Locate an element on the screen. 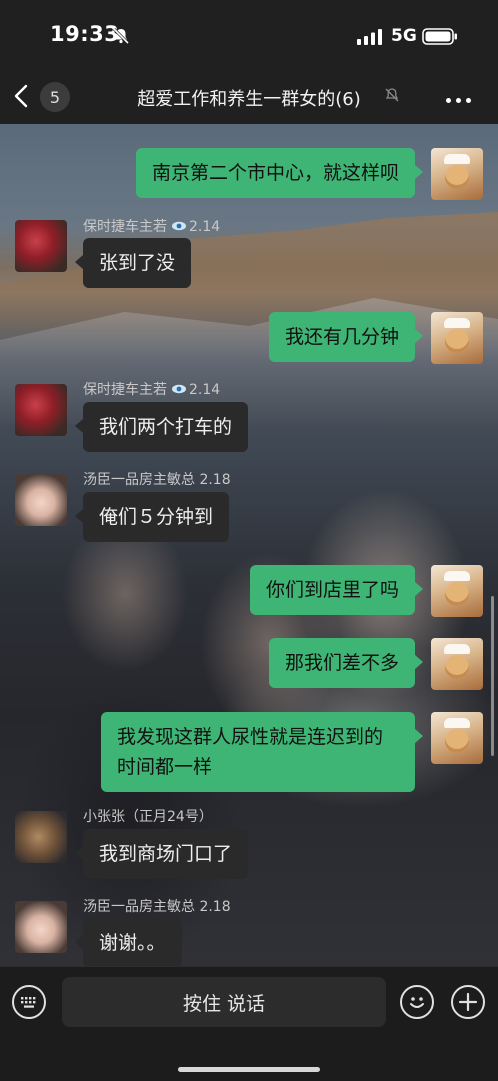 The width and height of the screenshot is (498, 1081). message-bubble-outgoing: 那我们差不多 is located at coordinates (346, 663).